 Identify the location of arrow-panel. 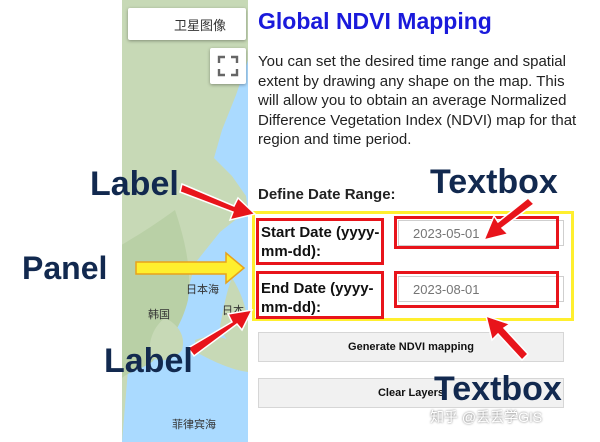
(190, 268).